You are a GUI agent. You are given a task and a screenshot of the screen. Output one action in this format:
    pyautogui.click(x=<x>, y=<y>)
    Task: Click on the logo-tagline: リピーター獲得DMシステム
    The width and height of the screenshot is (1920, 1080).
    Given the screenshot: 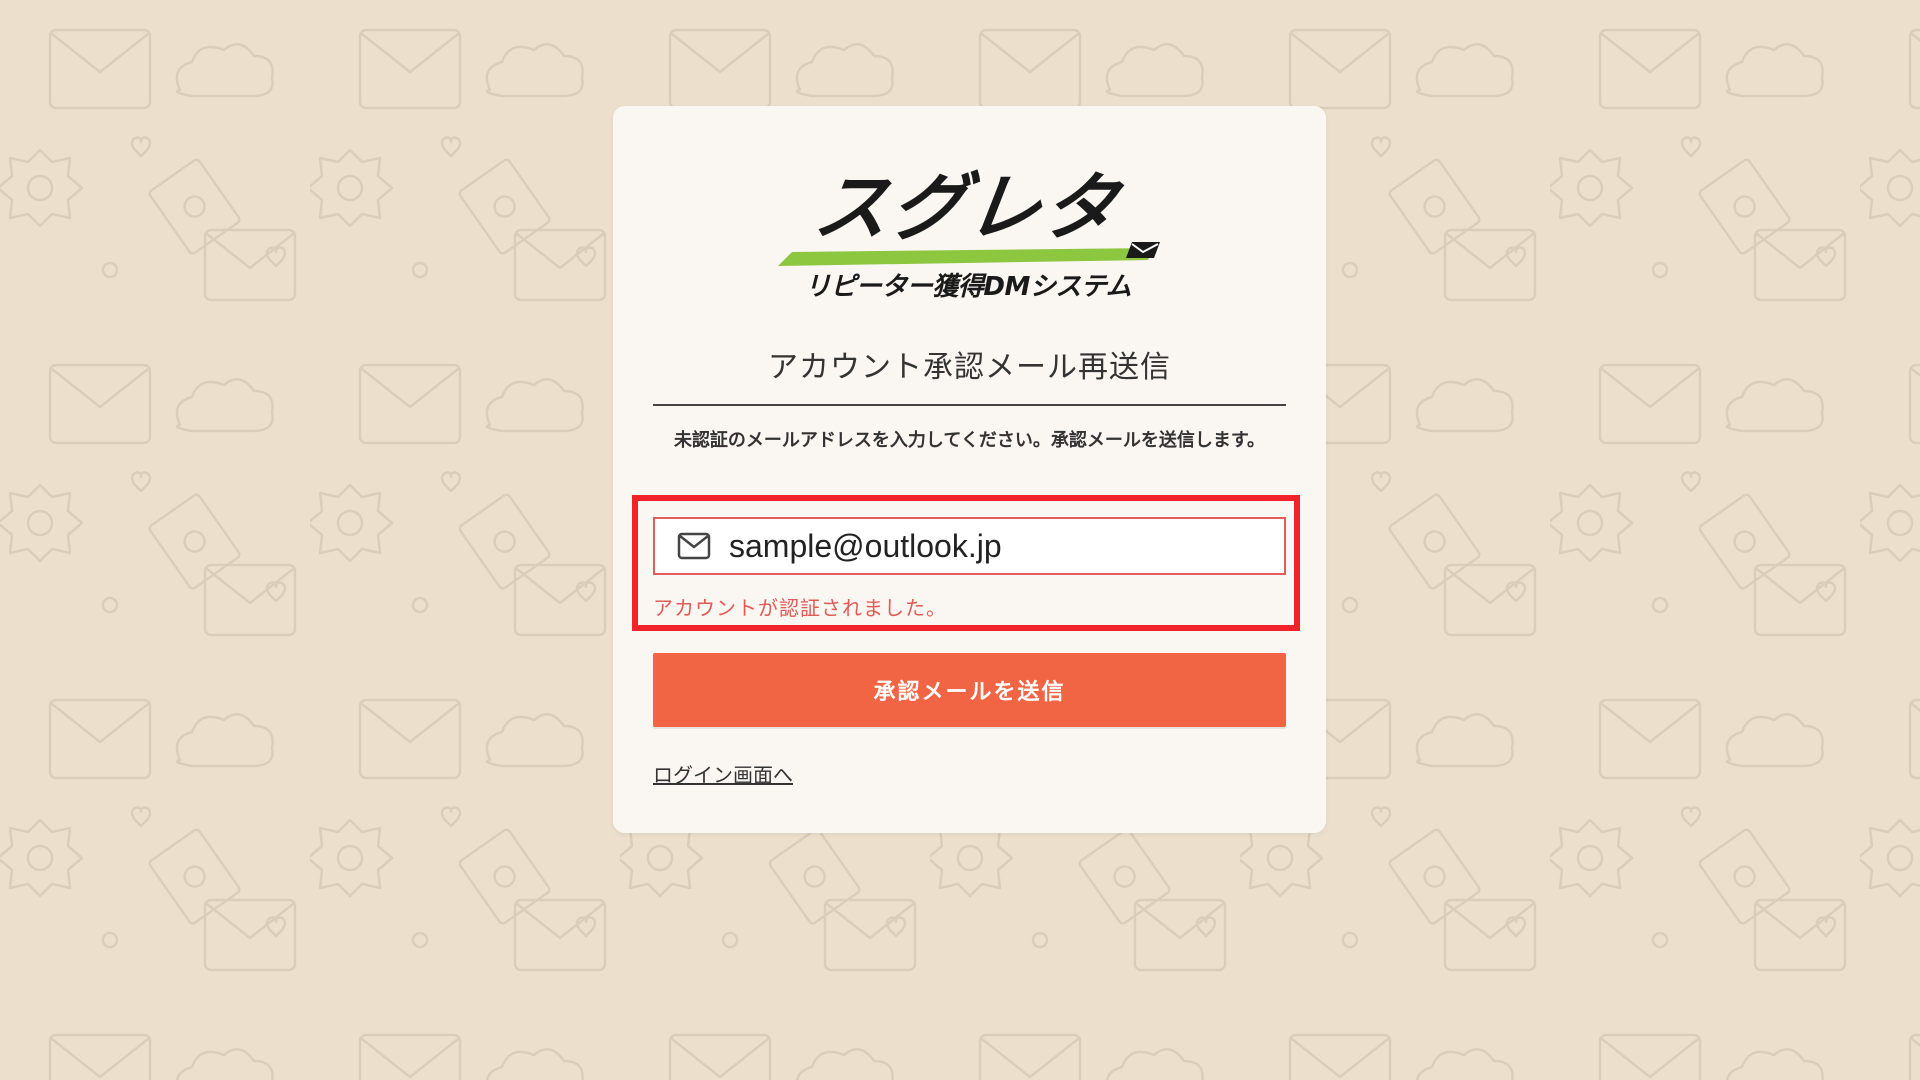 What is the action you would take?
    pyautogui.click(x=968, y=287)
    